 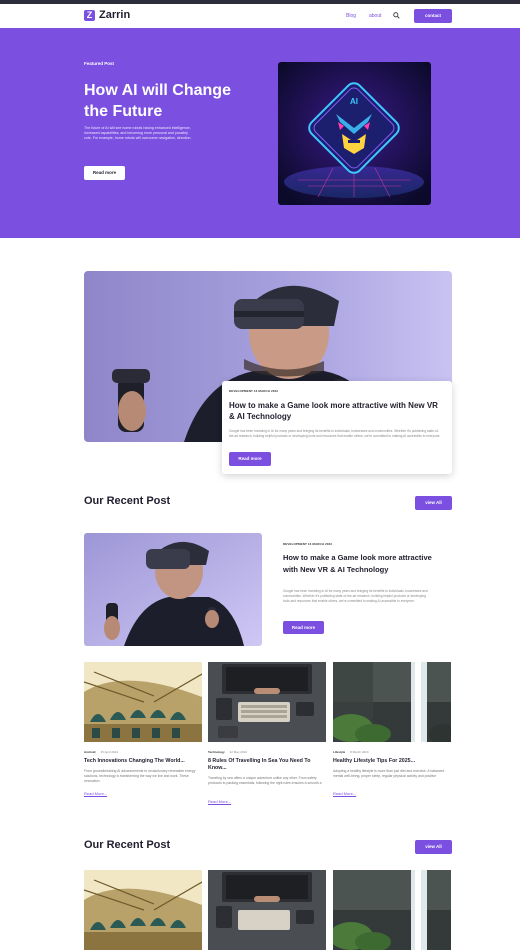 I want to click on contact-button: contact, so click(x=433, y=16).